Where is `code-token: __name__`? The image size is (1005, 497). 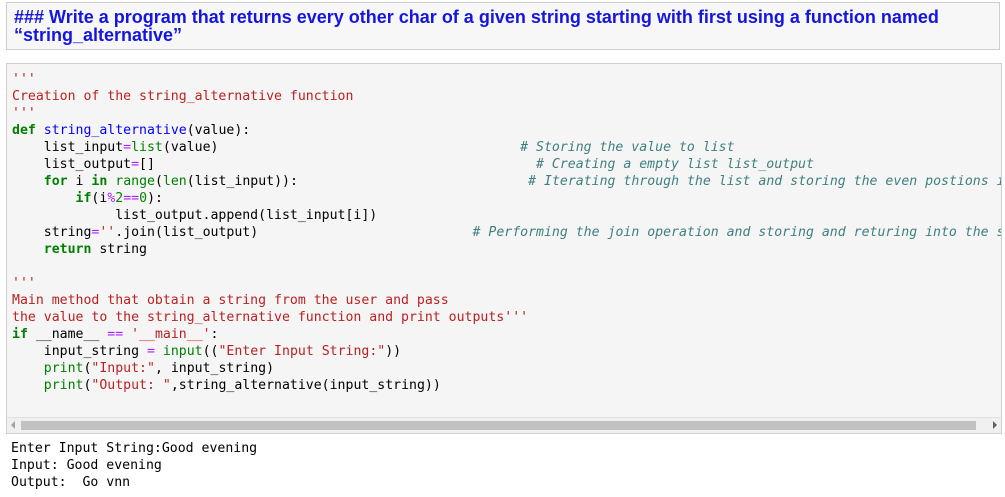 code-token: __name__ is located at coordinates (67, 334).